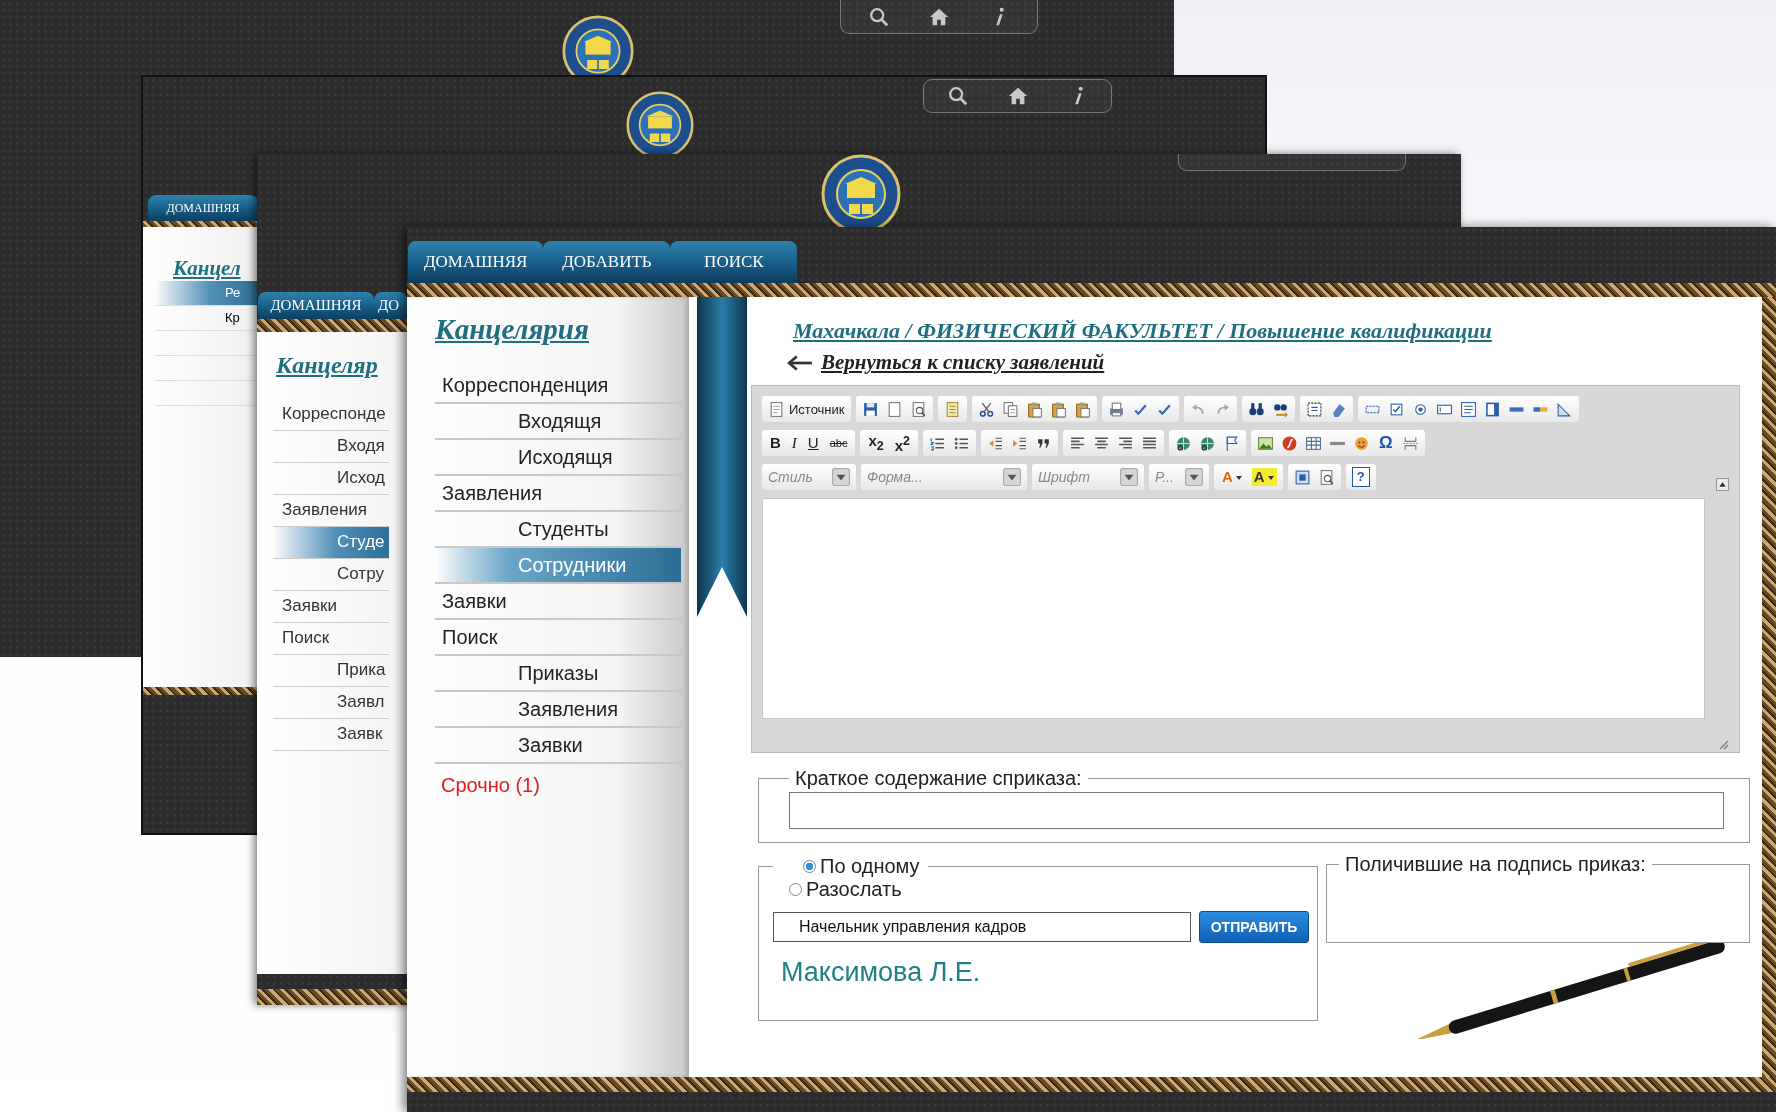 The image size is (1776, 1112). Describe the element at coordinates (1386, 443) in the screenshot. I see `special-character-button: Ω` at that location.